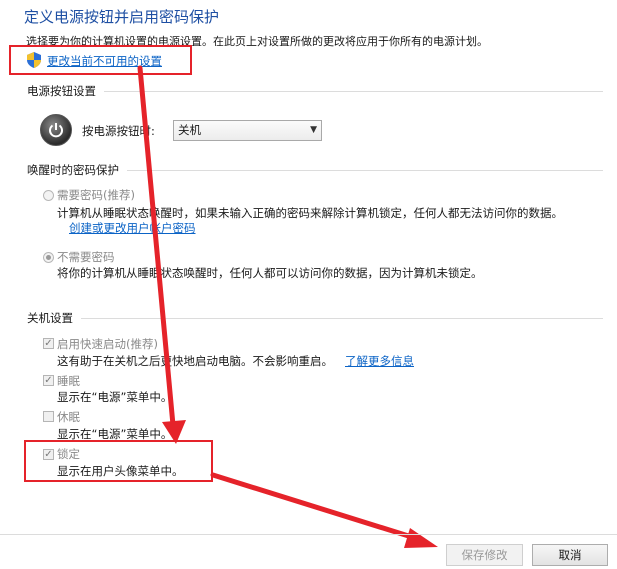 The image size is (617, 569). What do you see at coordinates (156, 246) in the screenshot?
I see `annotation-arrow-down` at bounding box center [156, 246].